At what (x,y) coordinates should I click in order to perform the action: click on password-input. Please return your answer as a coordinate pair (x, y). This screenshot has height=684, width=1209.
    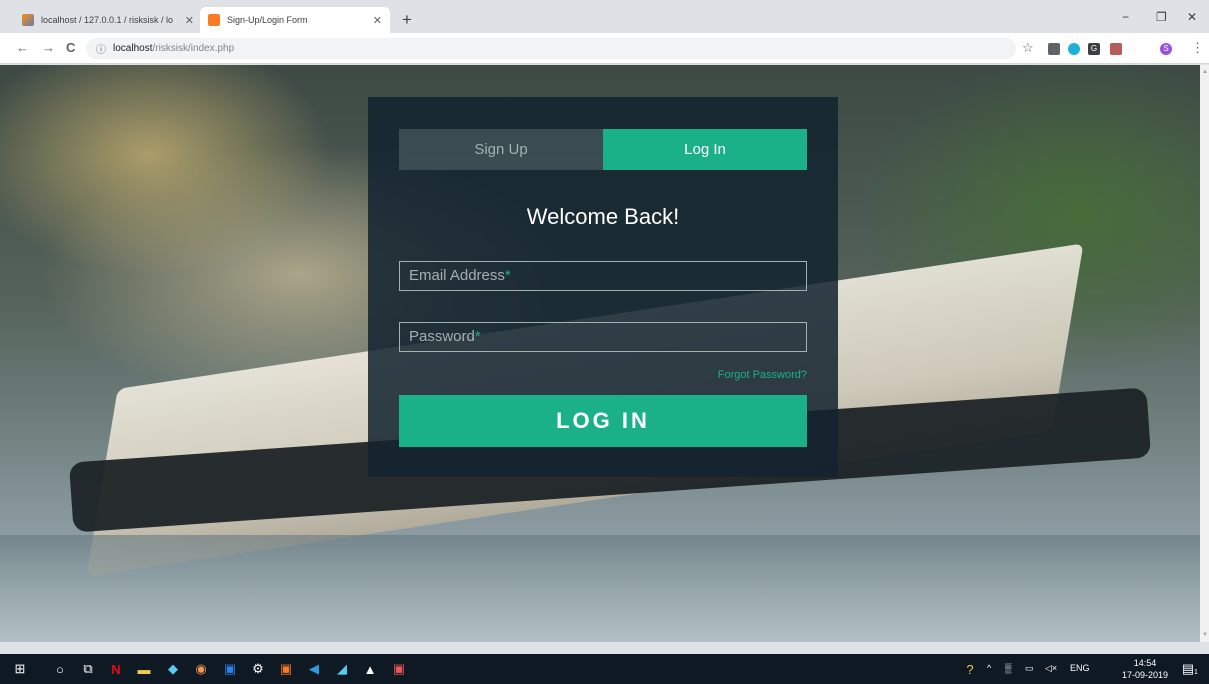
    Looking at the image, I should click on (603, 337).